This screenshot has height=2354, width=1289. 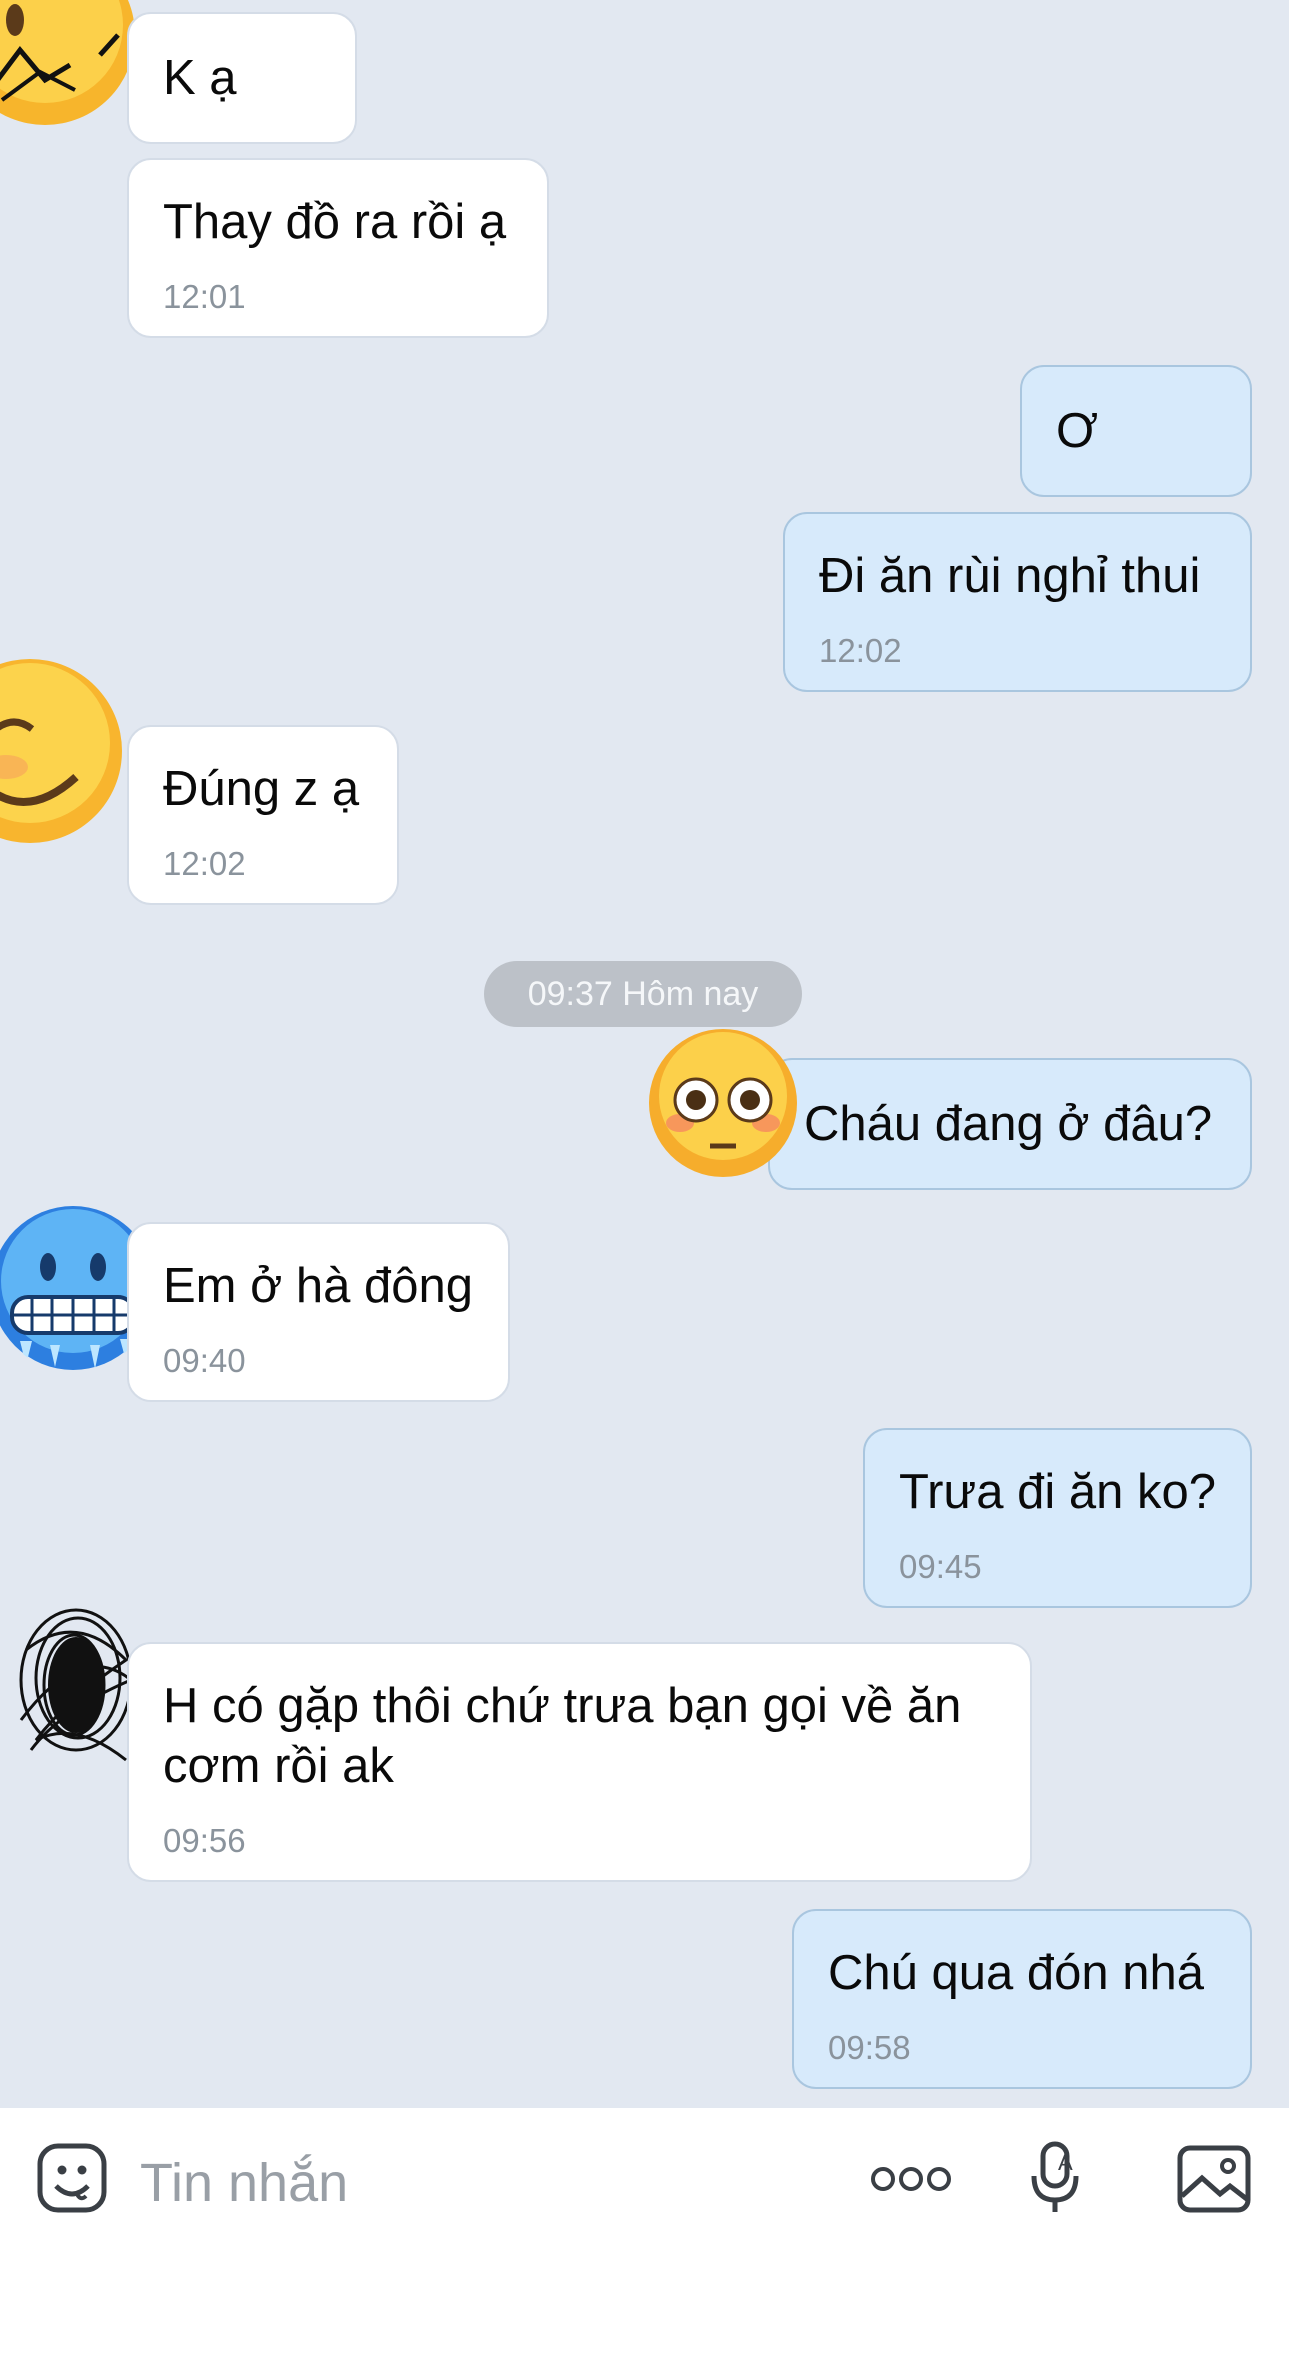 What do you see at coordinates (67, 62) in the screenshot?
I see `face-hand-over-mouth-icon` at bounding box center [67, 62].